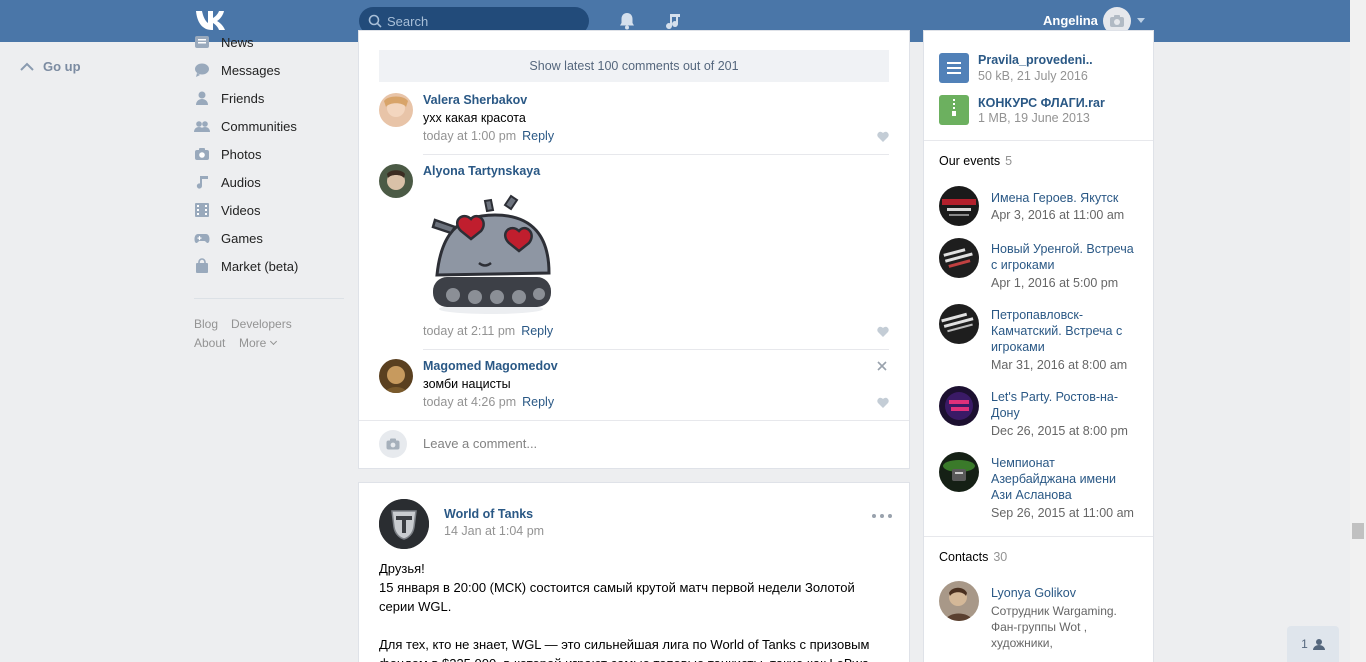 Image resolution: width=1366 pixels, height=662 pixels. Describe the element at coordinates (259, 126) in the screenshot. I see `nav-label: Communities` at that location.